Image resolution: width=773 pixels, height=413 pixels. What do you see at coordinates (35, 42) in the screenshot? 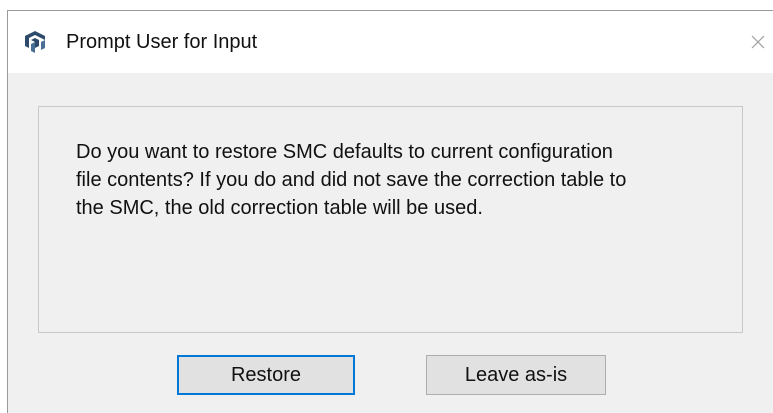
I see `app-cube-icon` at bounding box center [35, 42].